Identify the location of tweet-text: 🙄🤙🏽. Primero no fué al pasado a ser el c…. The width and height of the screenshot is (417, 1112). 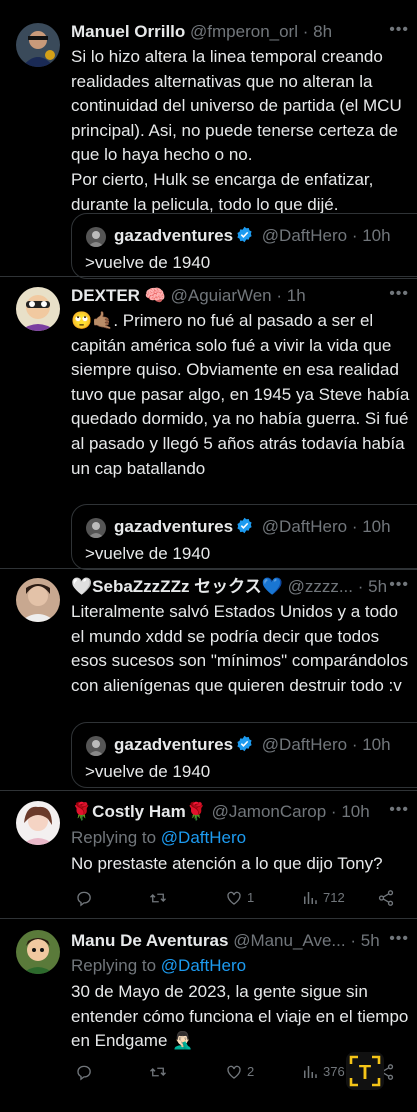
(240, 394).